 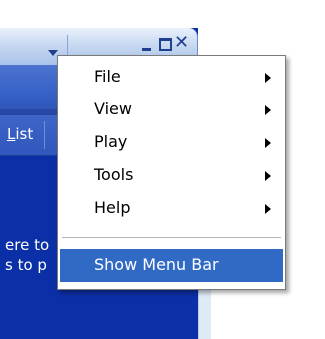 What do you see at coordinates (24, 134) in the screenshot?
I see `tab-list-label-rest: ist` at bounding box center [24, 134].